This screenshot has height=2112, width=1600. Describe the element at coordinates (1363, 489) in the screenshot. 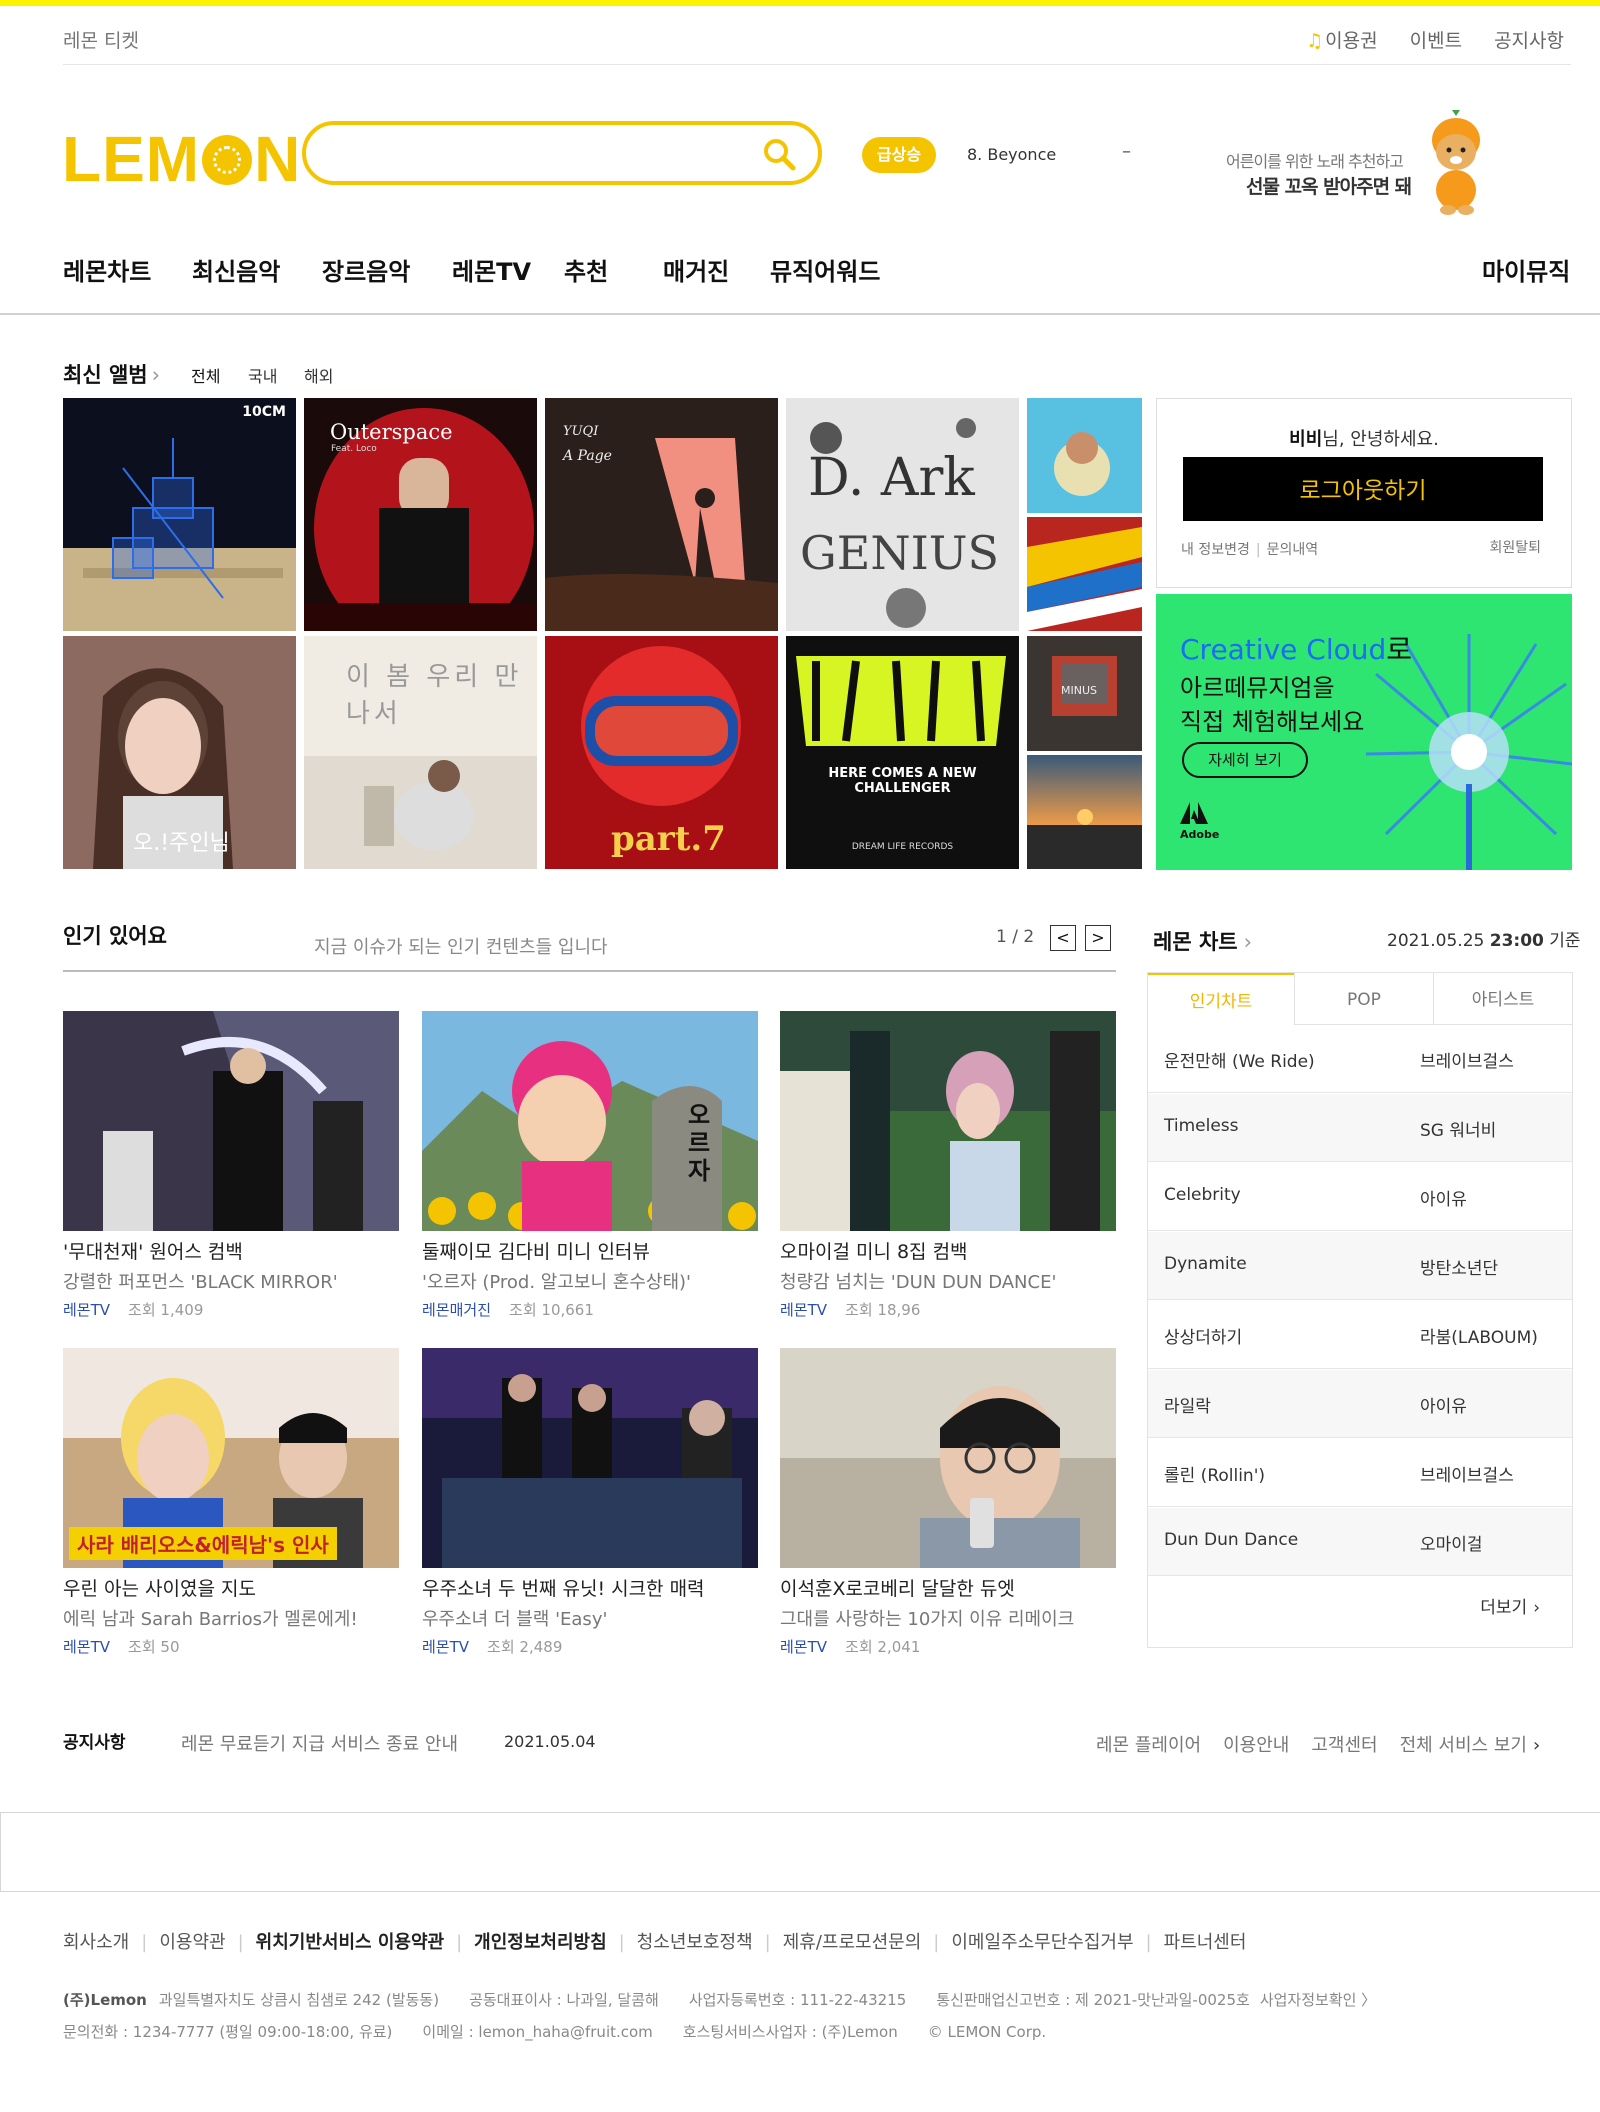

I see `logout-button: 로그아웃하기` at that location.